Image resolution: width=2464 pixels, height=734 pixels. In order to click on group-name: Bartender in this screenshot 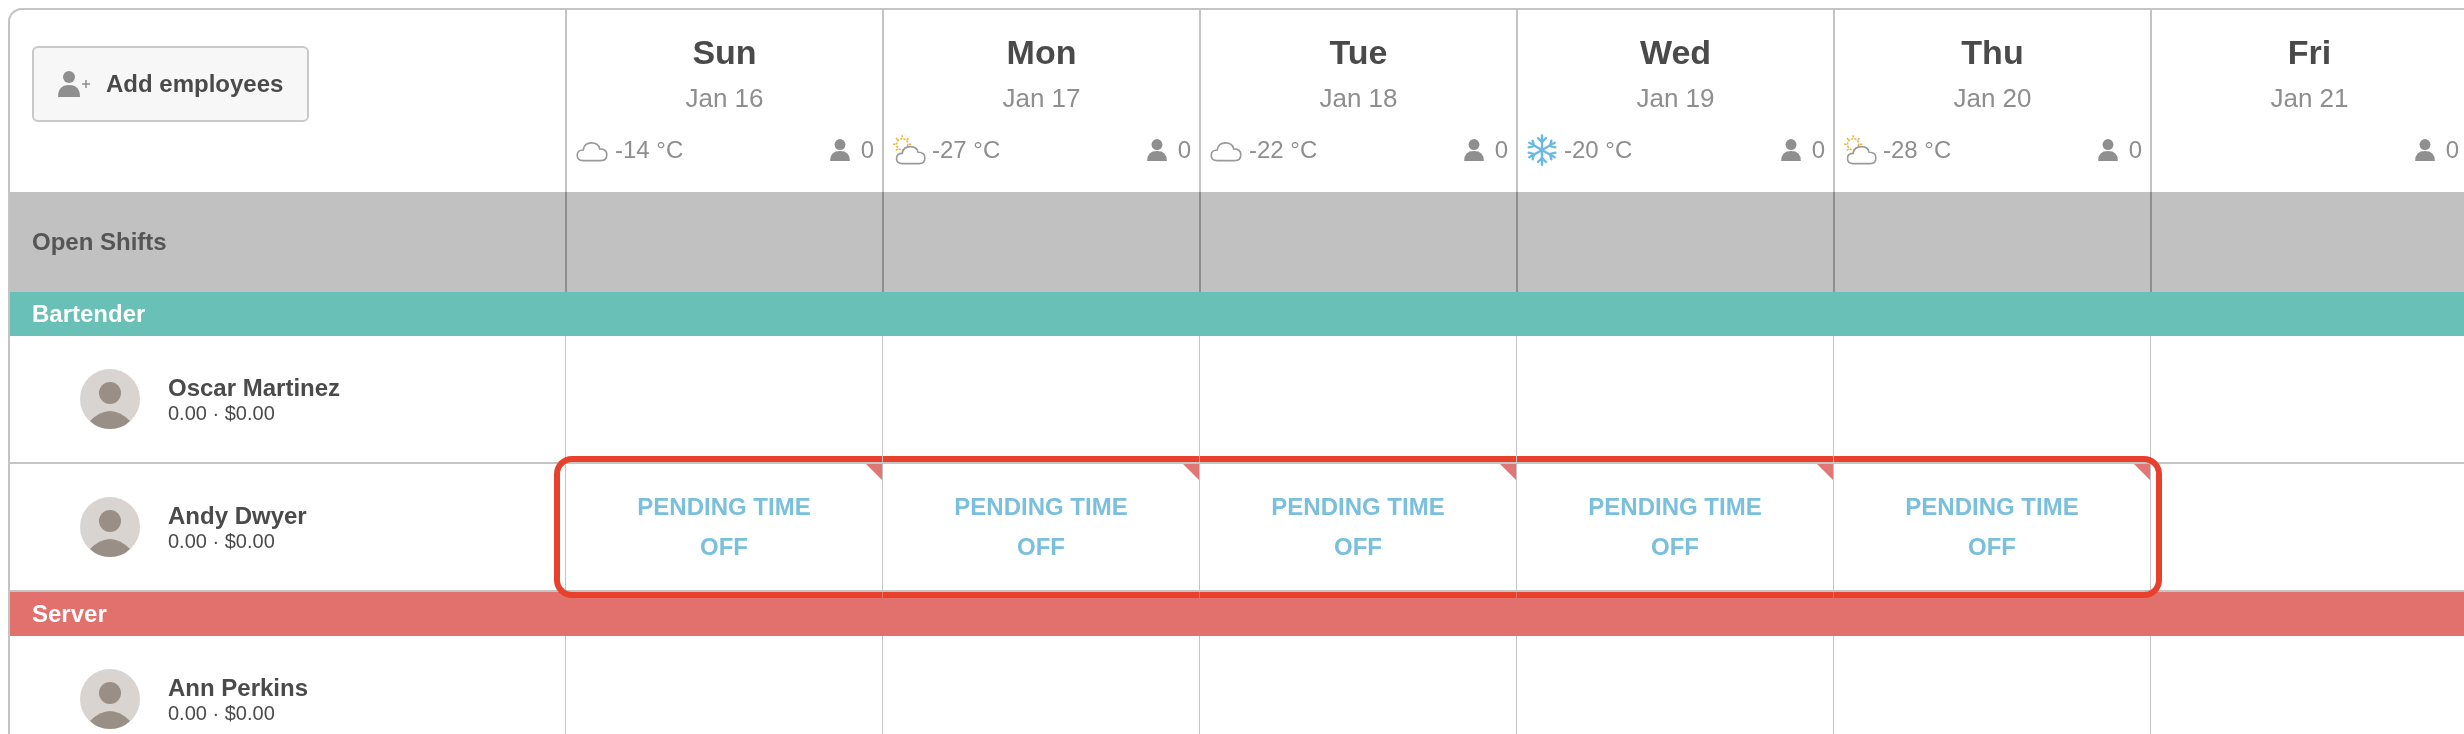, I will do `click(89, 314)`.